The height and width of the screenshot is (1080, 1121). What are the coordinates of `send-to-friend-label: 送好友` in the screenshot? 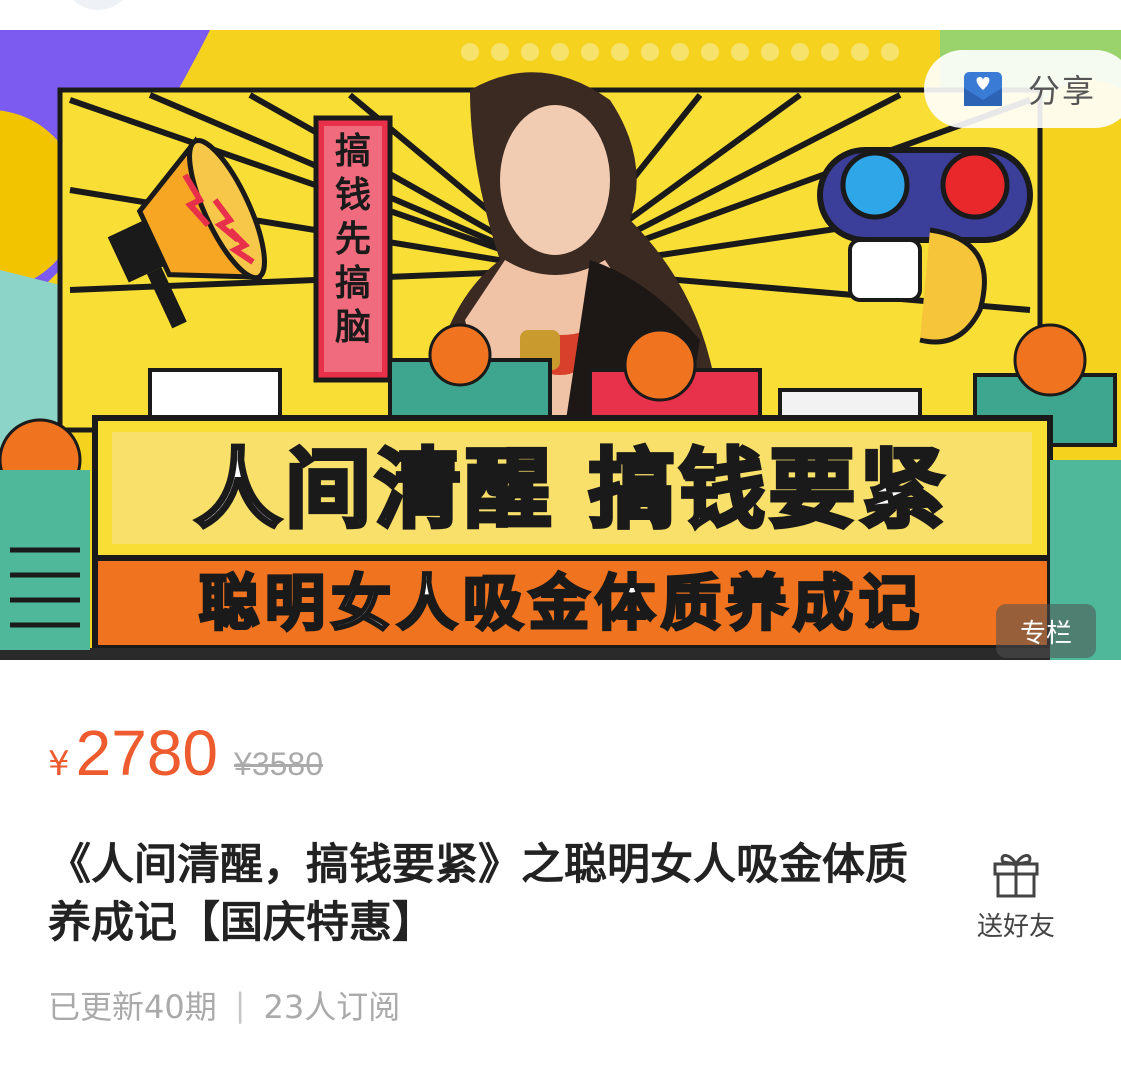 It's located at (1015, 927).